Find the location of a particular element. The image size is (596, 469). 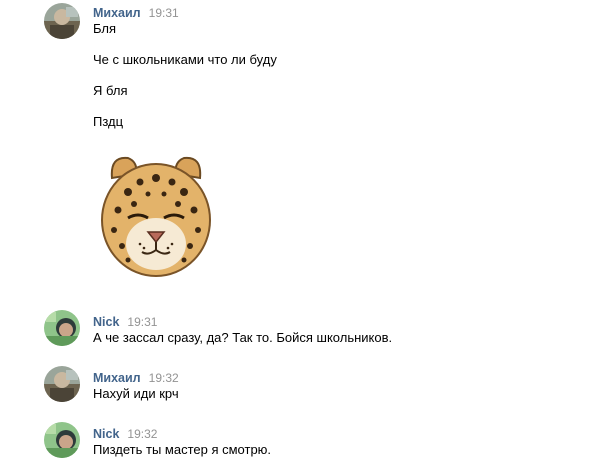

message-header: Михаил 19:32 is located at coordinates (136, 377).